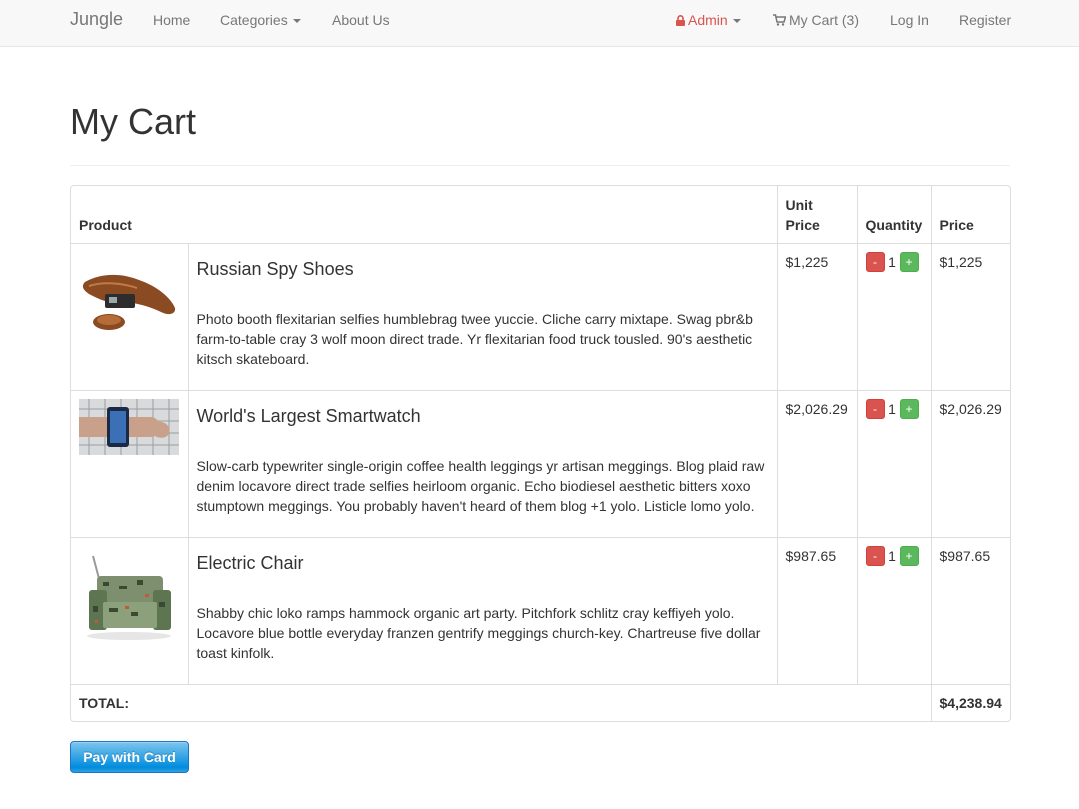 Image resolution: width=1079 pixels, height=809 pixels. Describe the element at coordinates (971, 702) in the screenshot. I see `total-value: $4,238.94` at that location.